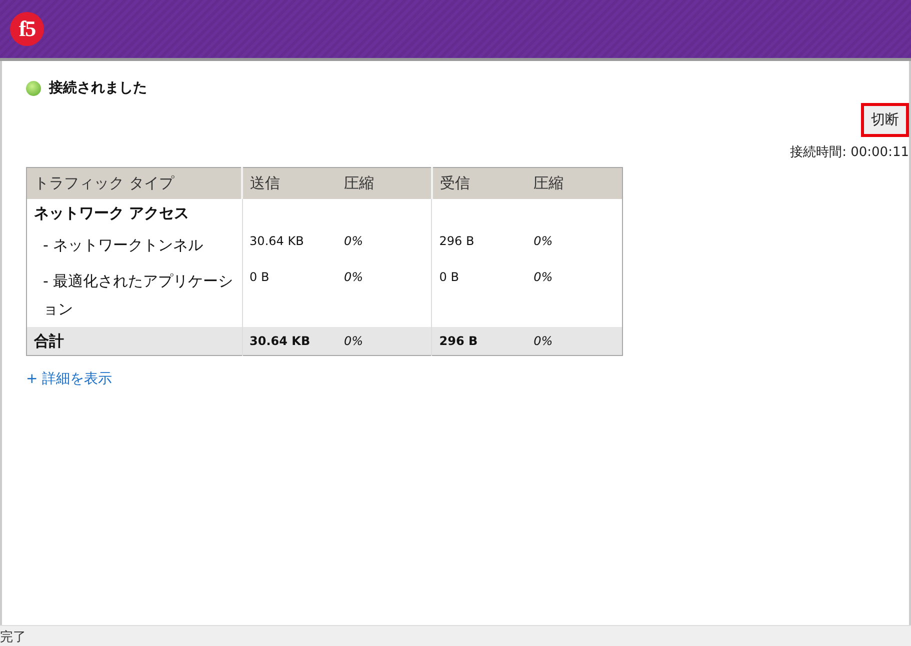  Describe the element at coordinates (69, 379) in the screenshot. I see `details-link: + 詳細を表示` at that location.